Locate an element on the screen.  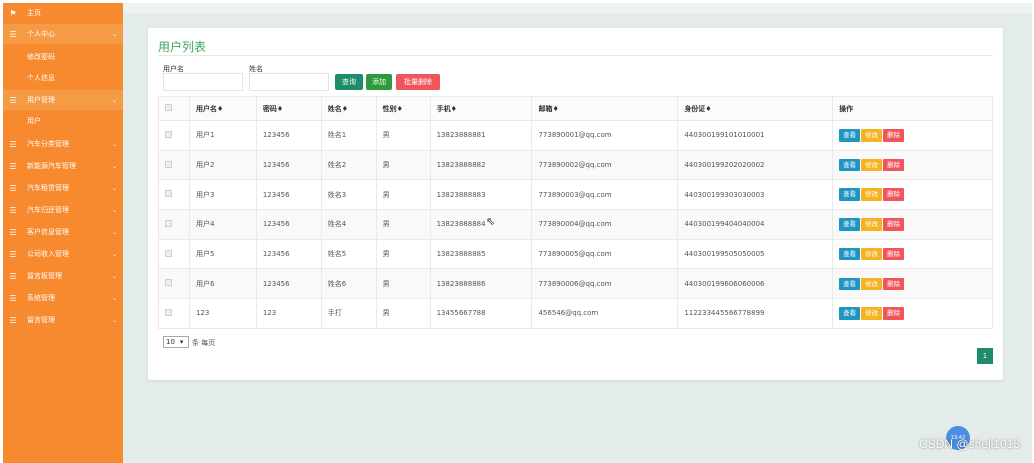
page-button-current: 1 is located at coordinates (985, 356).